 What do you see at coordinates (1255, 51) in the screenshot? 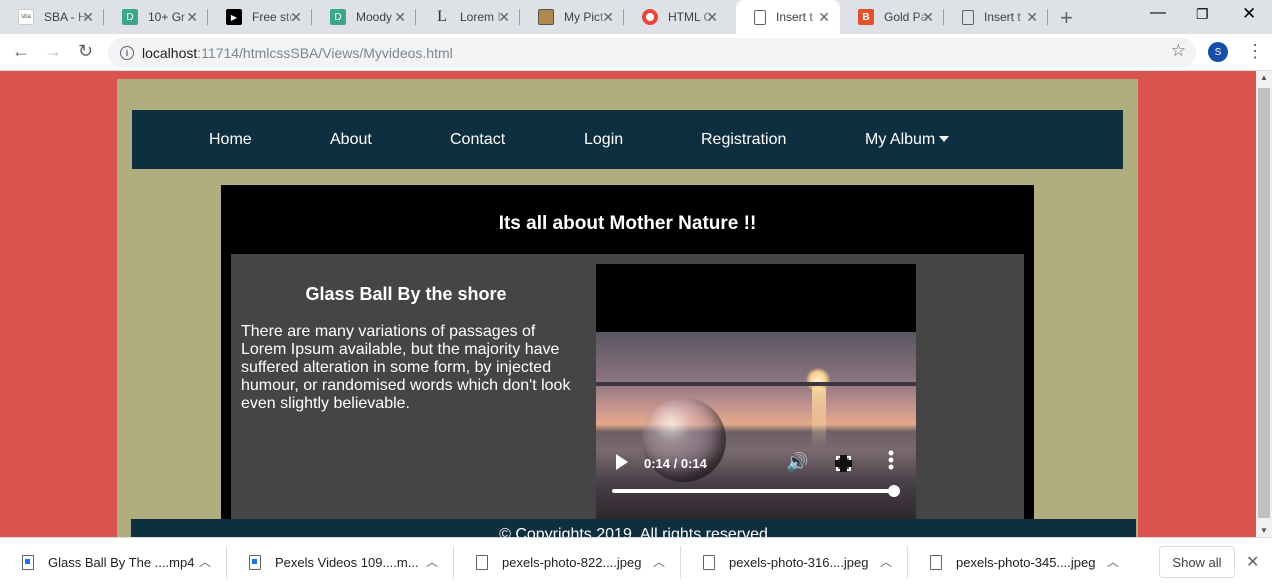
I see `menu-kebab-icon: ⋮` at bounding box center [1255, 51].